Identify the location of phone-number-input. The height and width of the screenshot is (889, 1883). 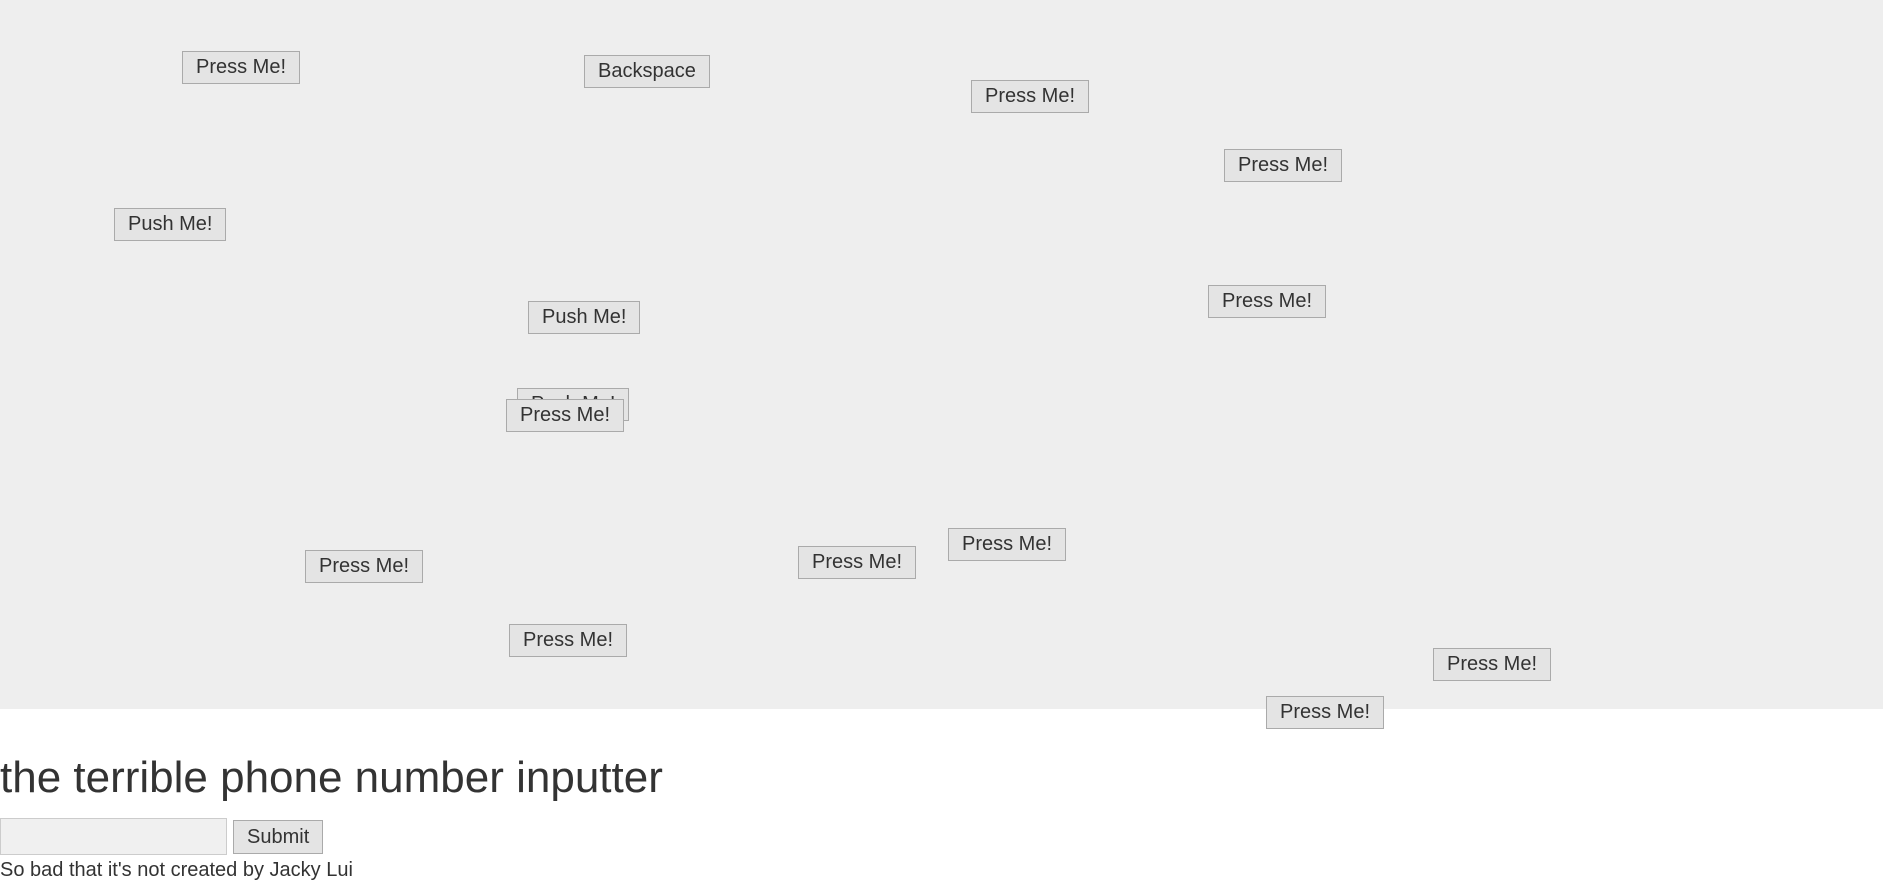
(113, 836).